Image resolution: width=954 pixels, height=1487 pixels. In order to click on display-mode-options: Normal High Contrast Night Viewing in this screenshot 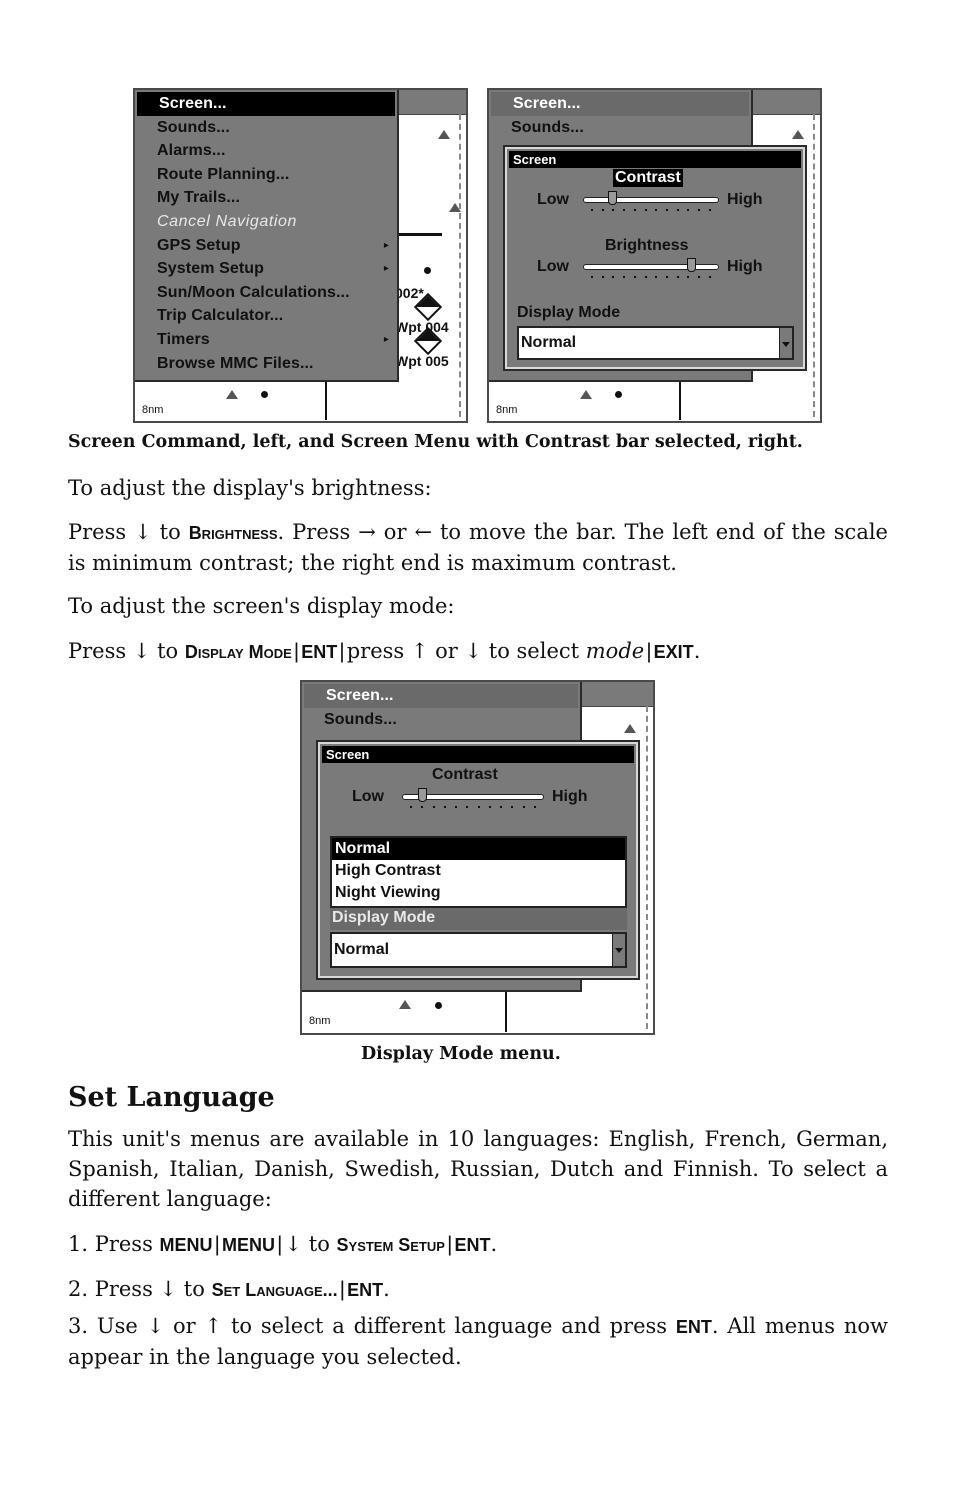, I will do `click(478, 872)`.